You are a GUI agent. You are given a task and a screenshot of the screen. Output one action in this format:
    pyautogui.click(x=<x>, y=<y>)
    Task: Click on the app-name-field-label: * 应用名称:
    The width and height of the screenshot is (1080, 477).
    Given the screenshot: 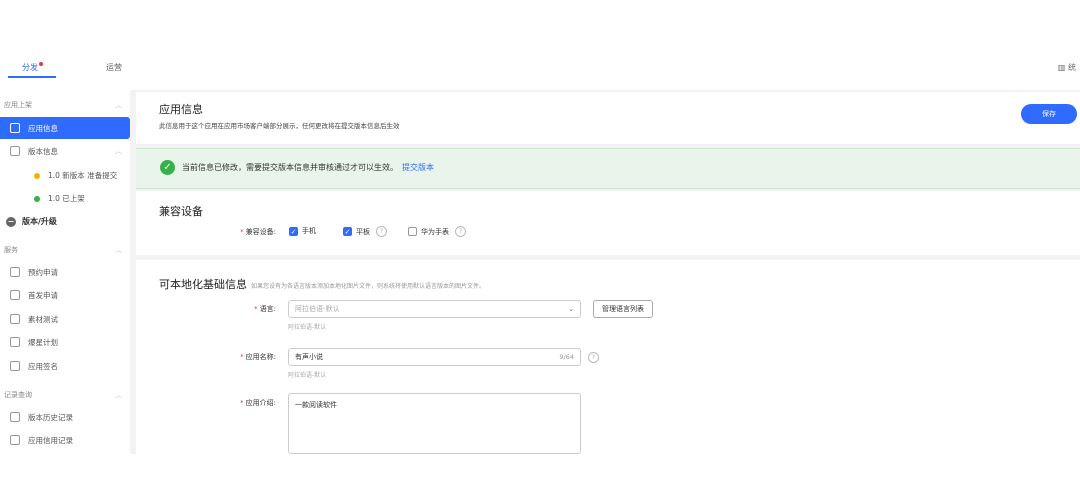 What is the action you would take?
    pyautogui.click(x=258, y=357)
    